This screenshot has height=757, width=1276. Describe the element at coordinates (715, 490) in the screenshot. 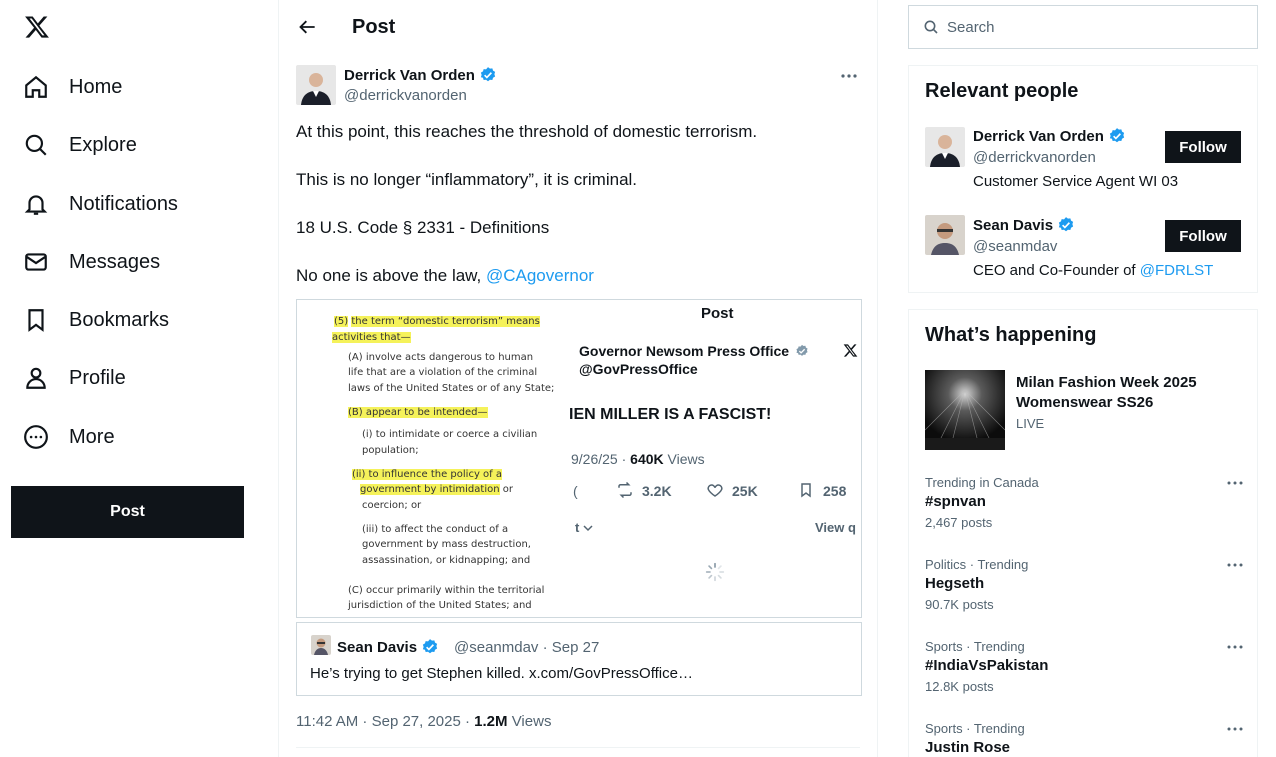

I see `heart-icon` at that location.